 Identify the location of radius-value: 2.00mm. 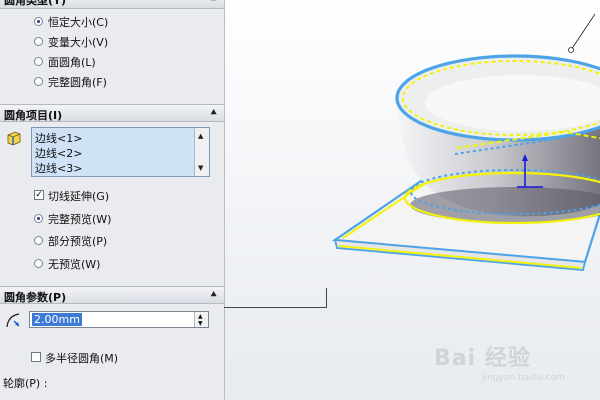
(57, 319).